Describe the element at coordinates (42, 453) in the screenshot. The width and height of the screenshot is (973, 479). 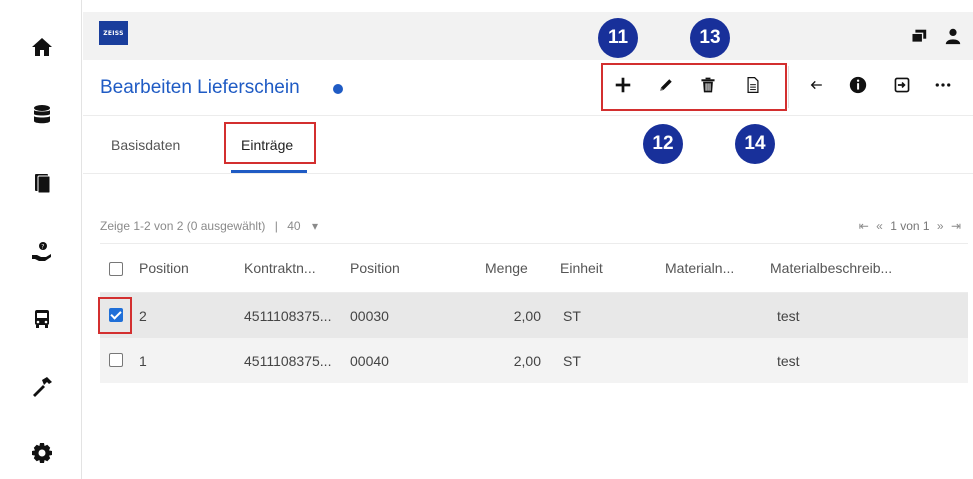
I see `gear-icon` at that location.